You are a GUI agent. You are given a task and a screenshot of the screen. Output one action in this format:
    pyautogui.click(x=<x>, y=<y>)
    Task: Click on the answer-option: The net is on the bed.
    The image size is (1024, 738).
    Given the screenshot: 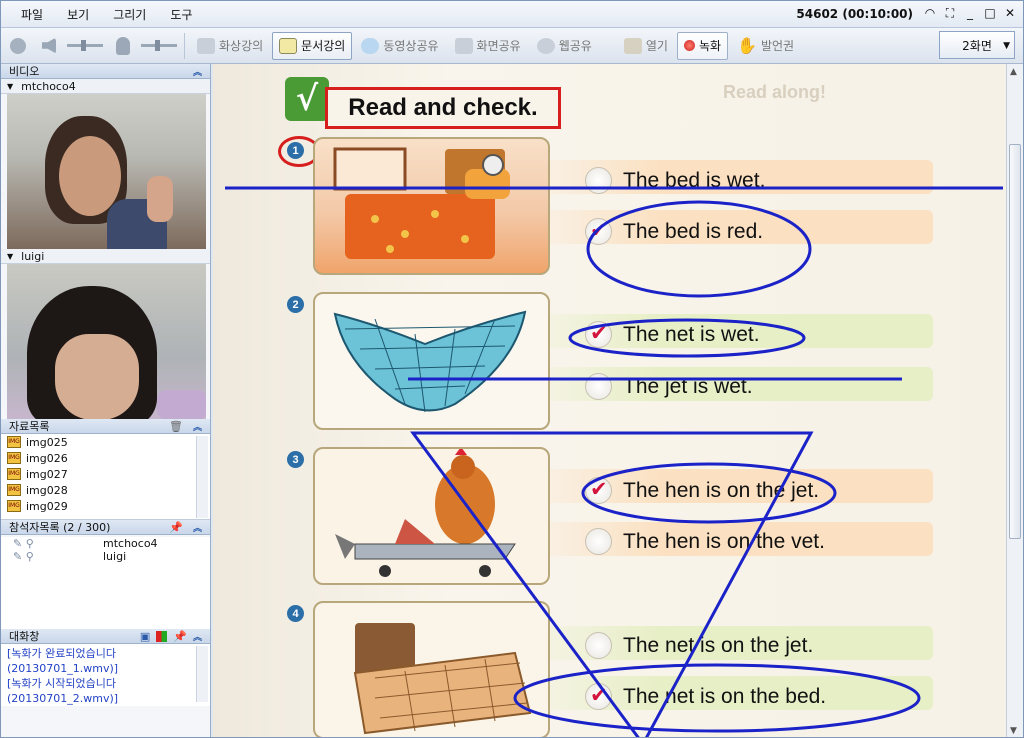 What is the action you would take?
    pyautogui.click(x=705, y=696)
    